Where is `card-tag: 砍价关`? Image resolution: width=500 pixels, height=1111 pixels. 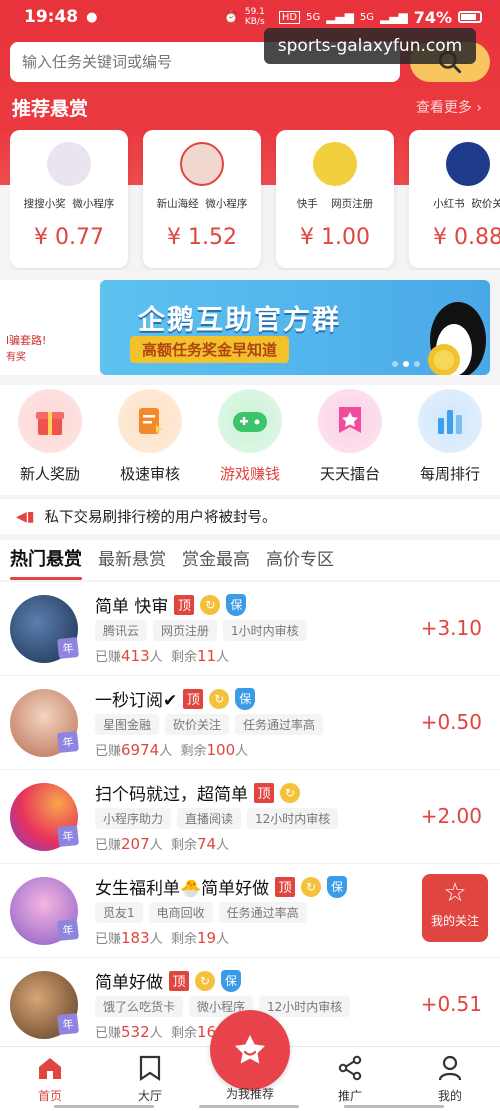 card-tag: 砍价关 is located at coordinates (485, 204).